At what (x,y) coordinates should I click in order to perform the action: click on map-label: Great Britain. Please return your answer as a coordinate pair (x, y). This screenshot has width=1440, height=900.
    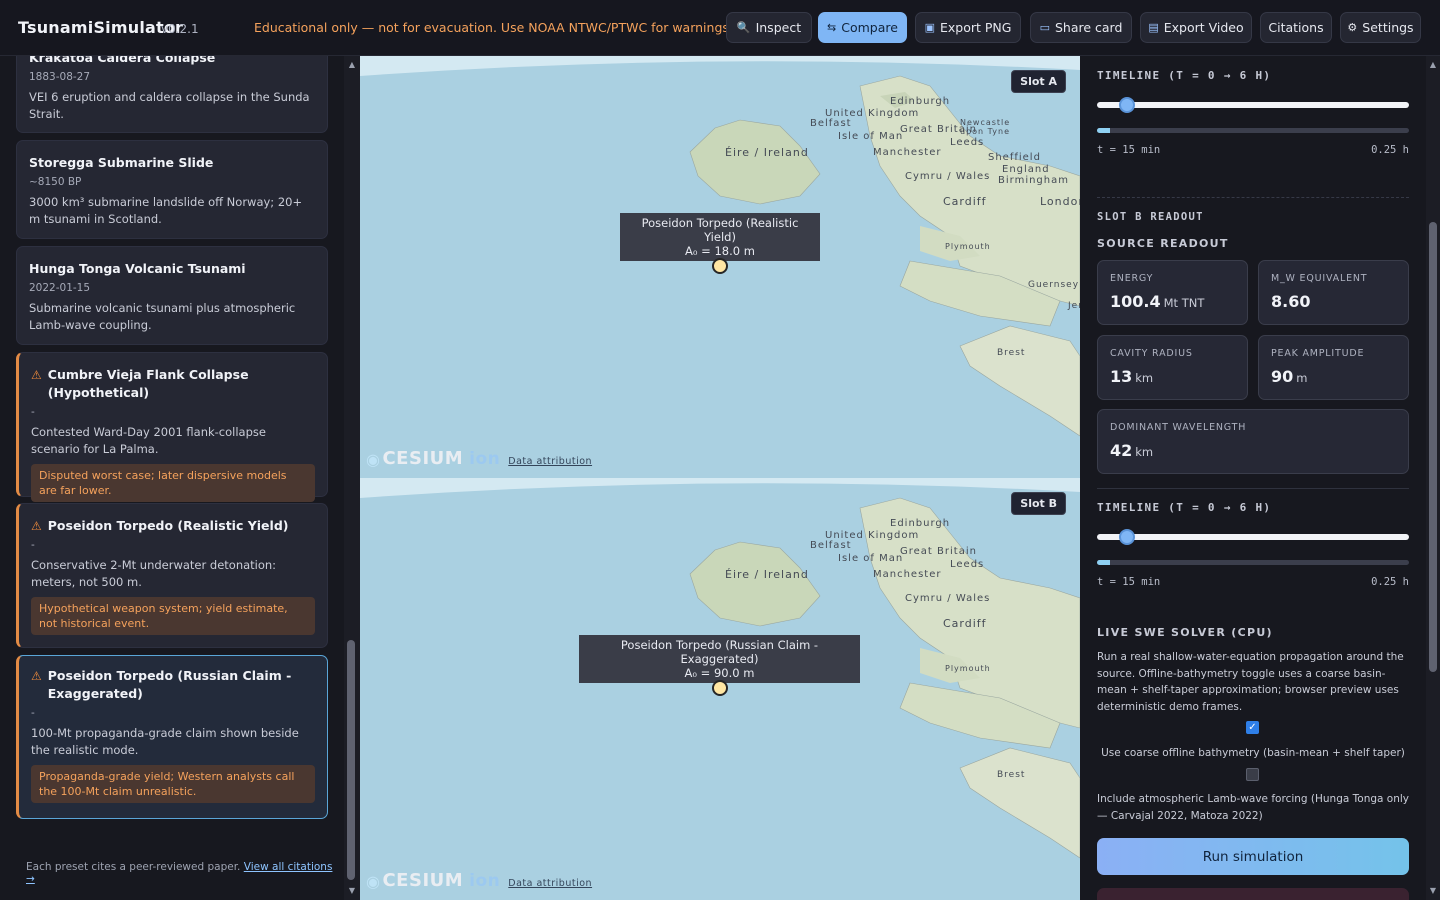
    Looking at the image, I should click on (938, 551).